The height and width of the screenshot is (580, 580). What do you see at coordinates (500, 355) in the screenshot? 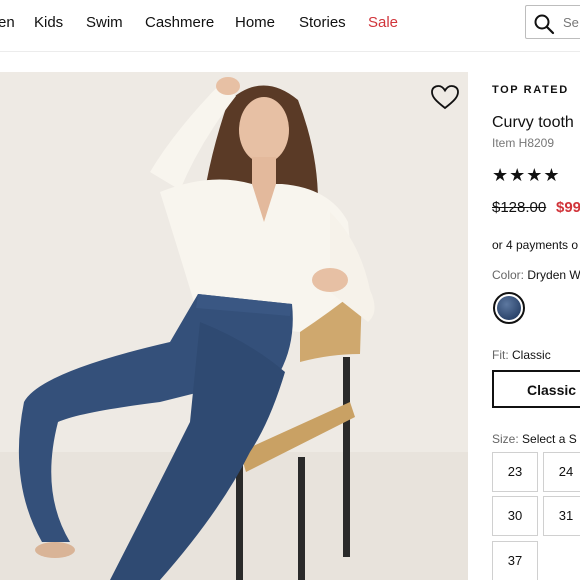
I see `fit-label: Fit:` at bounding box center [500, 355].